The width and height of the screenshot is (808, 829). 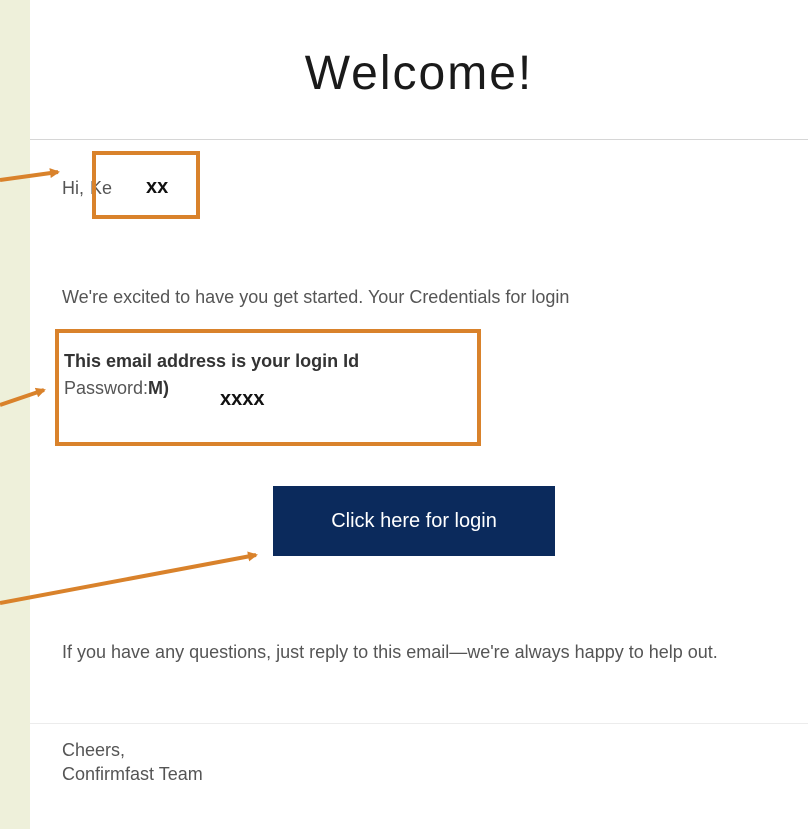 I want to click on arrow-to-button, so click(x=129, y=578).